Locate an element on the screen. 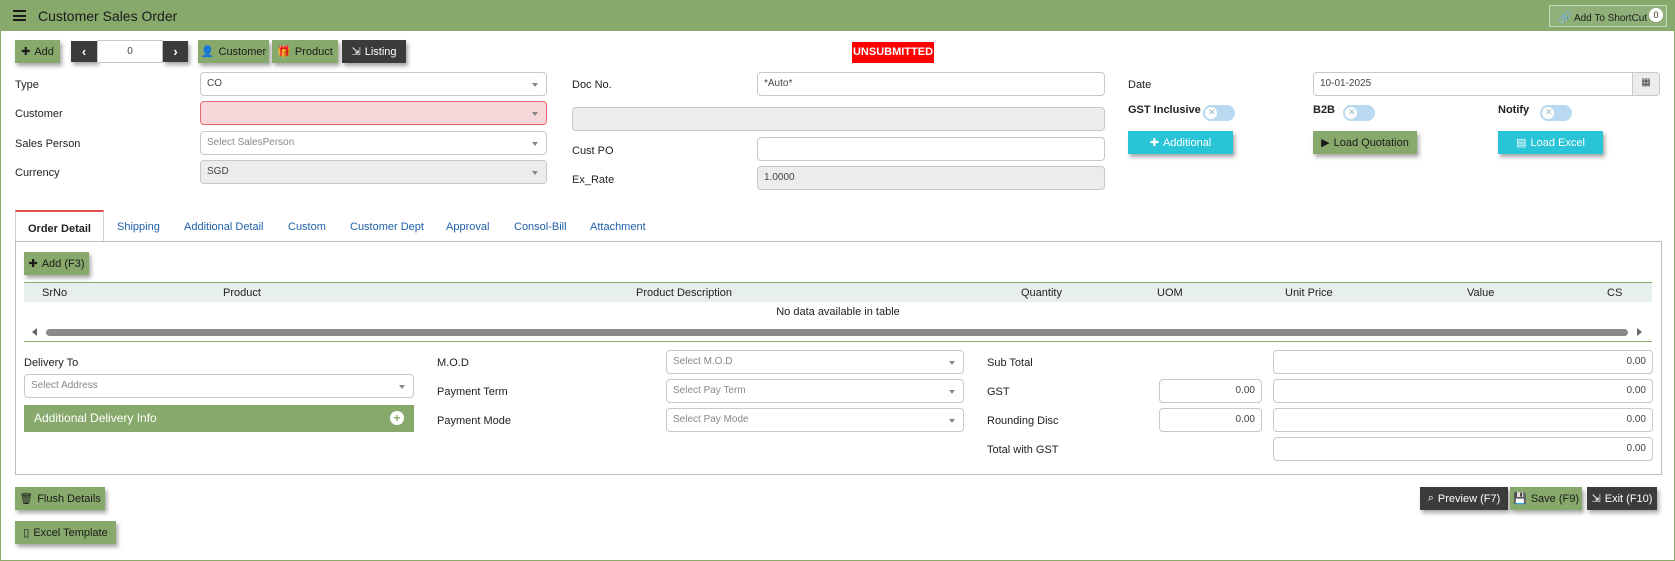 This screenshot has width=1675, height=561. delivery-address-select: Select Address is located at coordinates (219, 386).